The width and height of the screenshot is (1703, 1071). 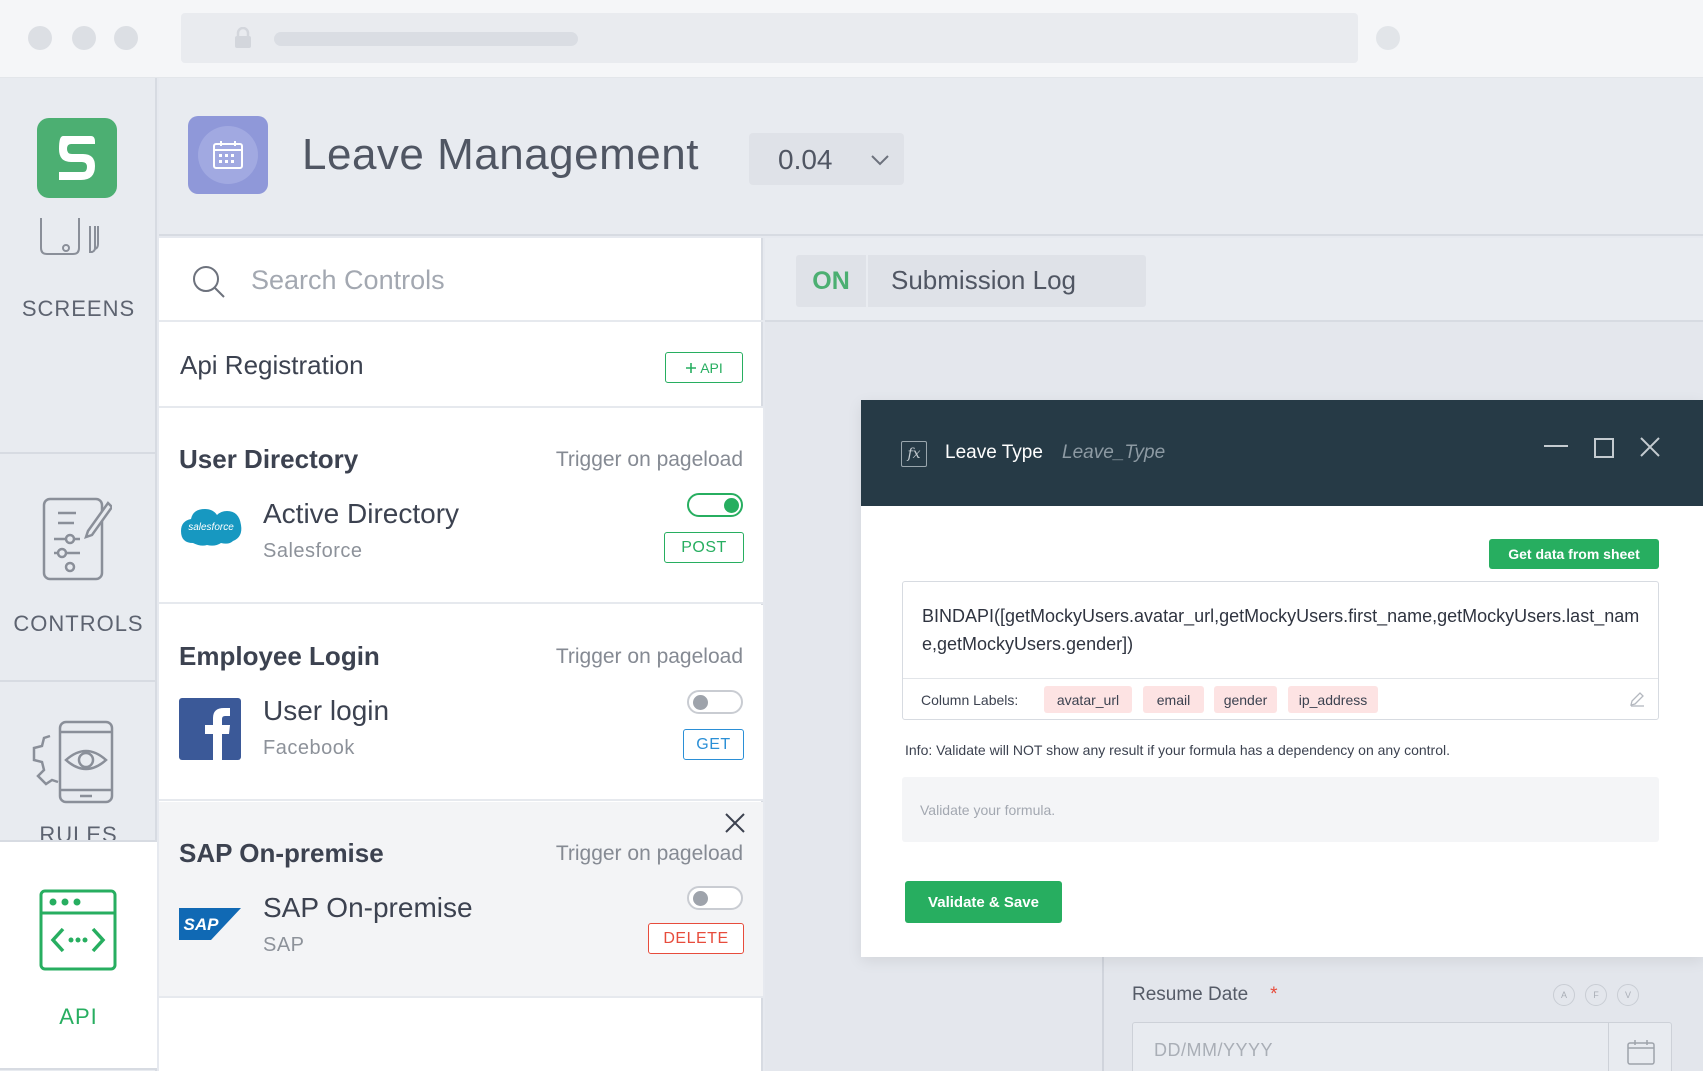 What do you see at coordinates (269, 459) in the screenshot?
I see `card-title: User Directory` at bounding box center [269, 459].